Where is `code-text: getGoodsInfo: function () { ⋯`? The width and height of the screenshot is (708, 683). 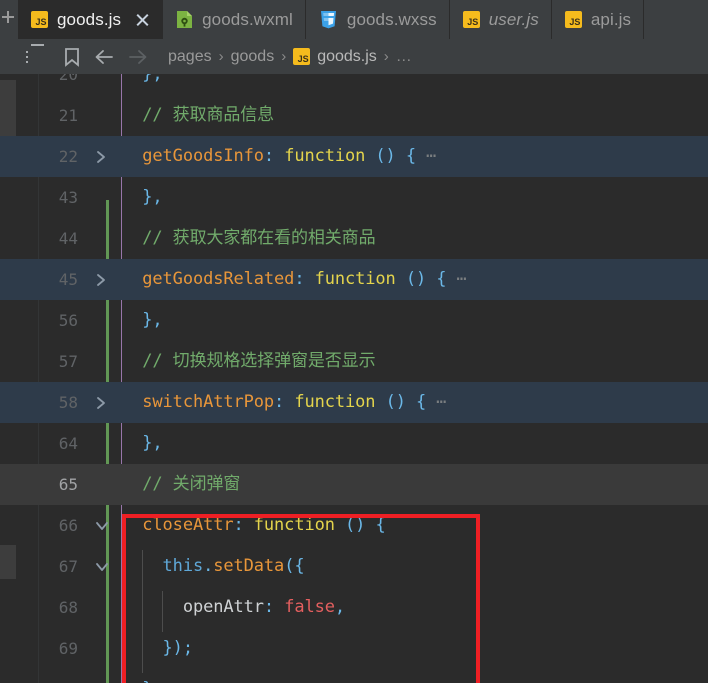 code-text: getGoodsInfo: function () { ⋯ is located at coordinates (279, 156).